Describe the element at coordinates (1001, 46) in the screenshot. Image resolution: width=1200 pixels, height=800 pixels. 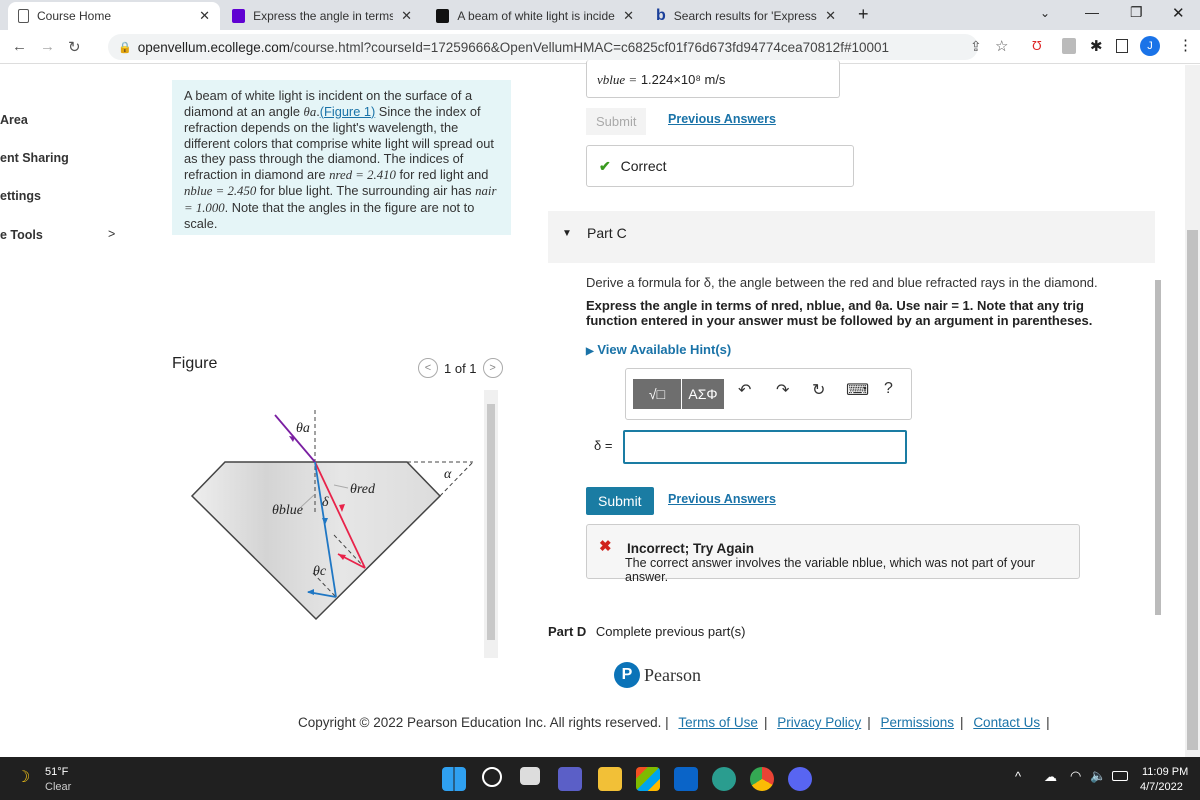
I see `bookmark-star-icon: ☆` at that location.